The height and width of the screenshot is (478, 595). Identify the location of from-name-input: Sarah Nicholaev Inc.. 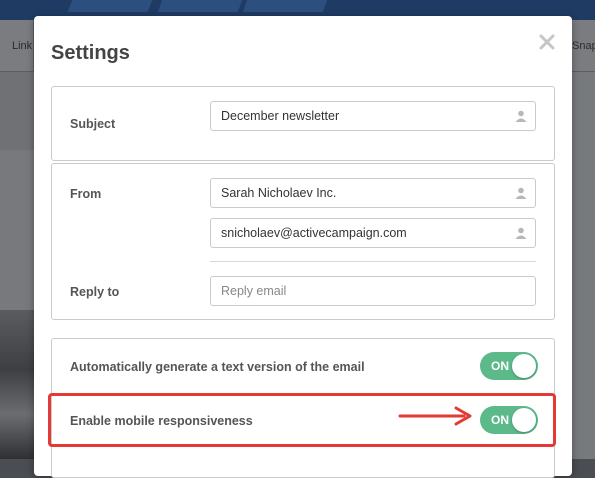
(373, 193).